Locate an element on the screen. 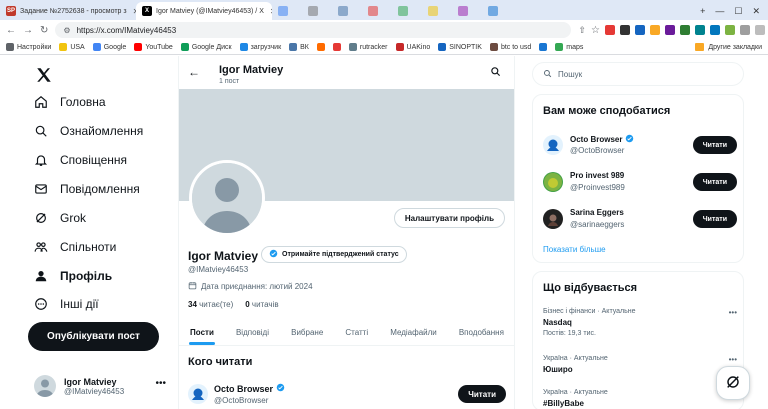  share-icon: ⇧ is located at coordinates (582, 30).